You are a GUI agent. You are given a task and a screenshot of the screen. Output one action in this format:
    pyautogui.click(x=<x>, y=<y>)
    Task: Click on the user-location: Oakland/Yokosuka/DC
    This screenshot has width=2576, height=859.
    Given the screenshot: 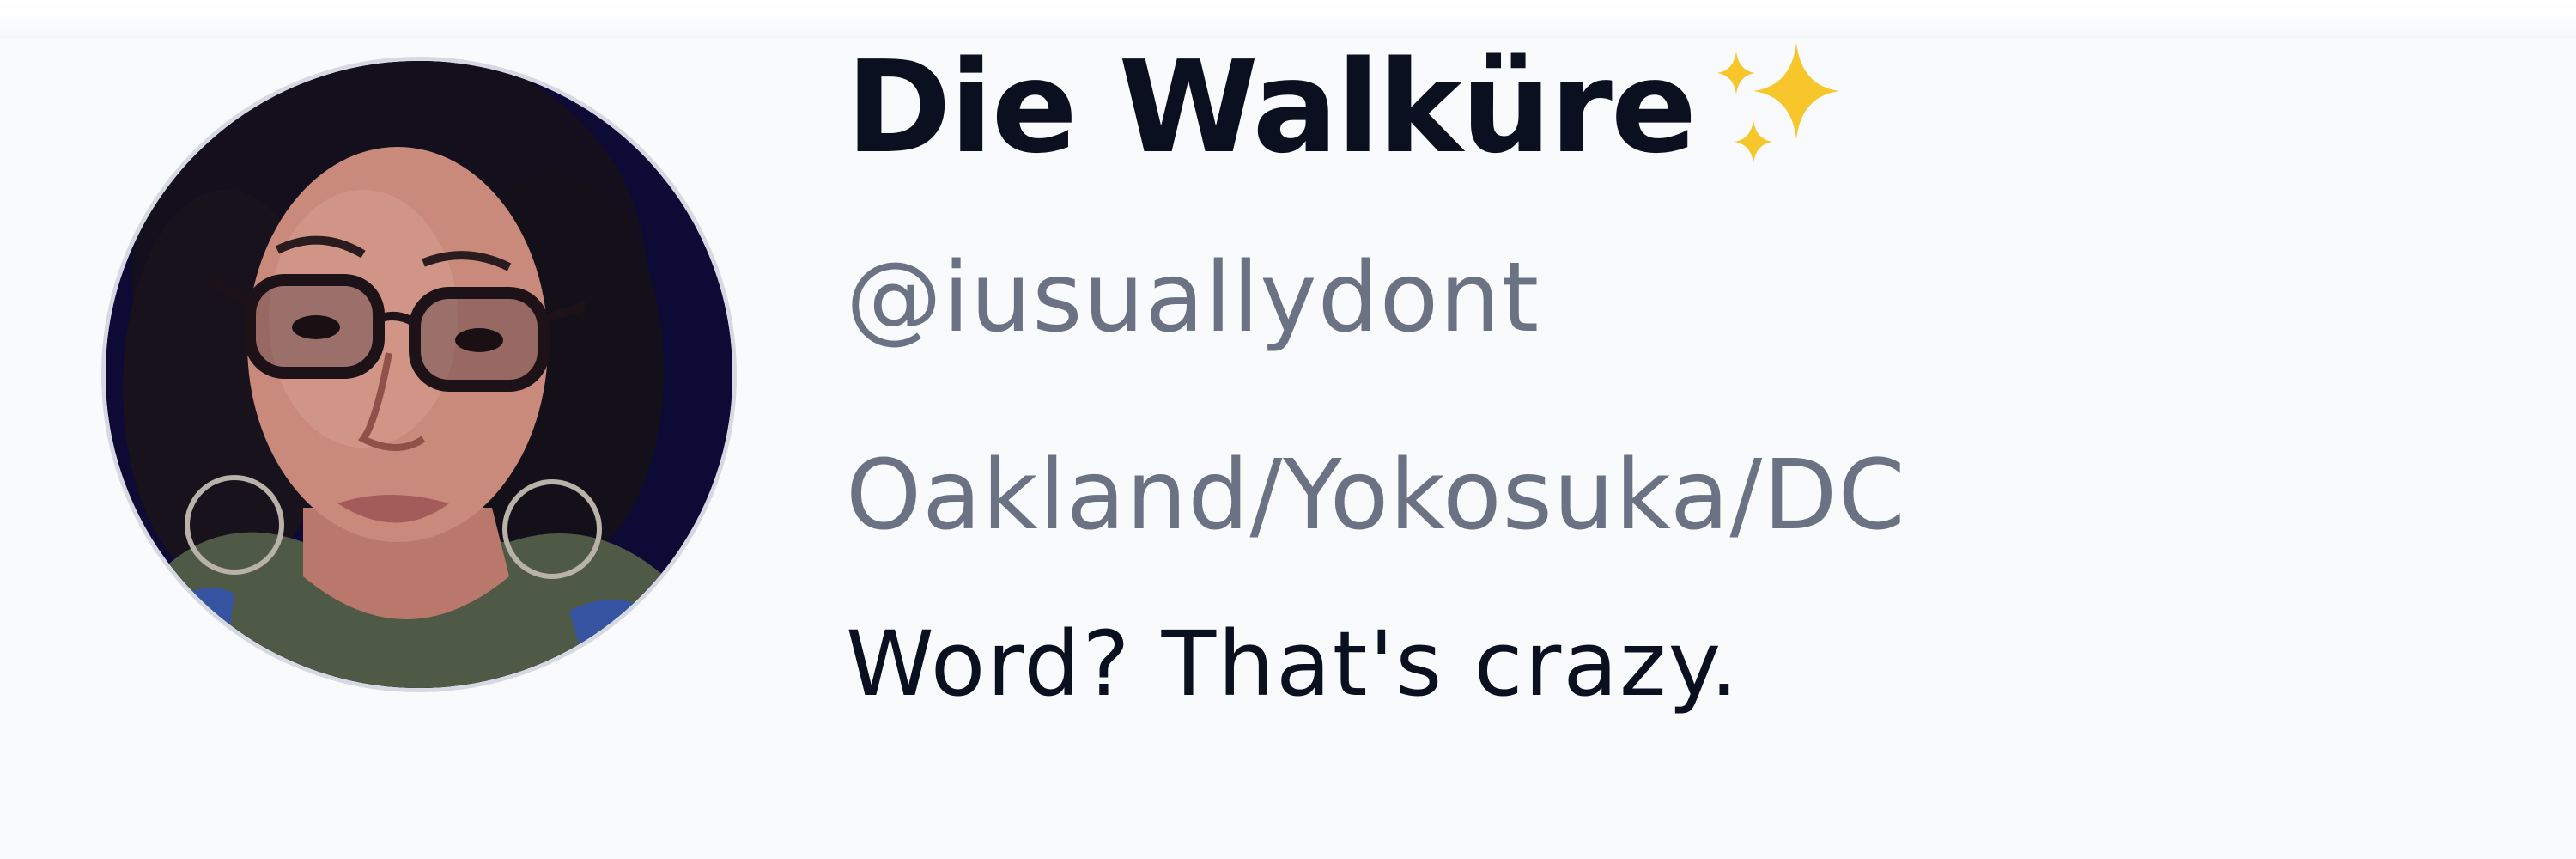 What is the action you would take?
    pyautogui.click(x=1376, y=495)
    